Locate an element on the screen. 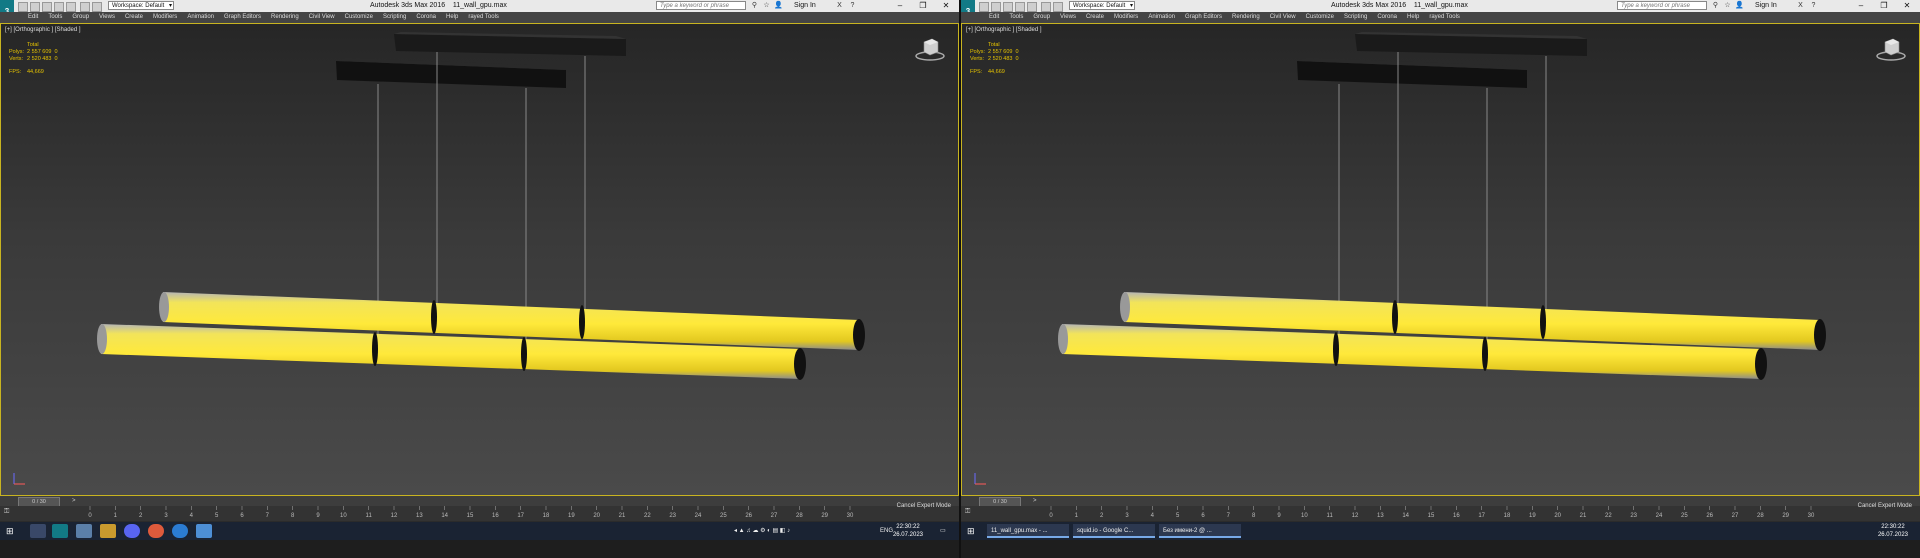 This screenshot has height=558, width=1920. 3dsmax-app-icon is located at coordinates (60, 531).